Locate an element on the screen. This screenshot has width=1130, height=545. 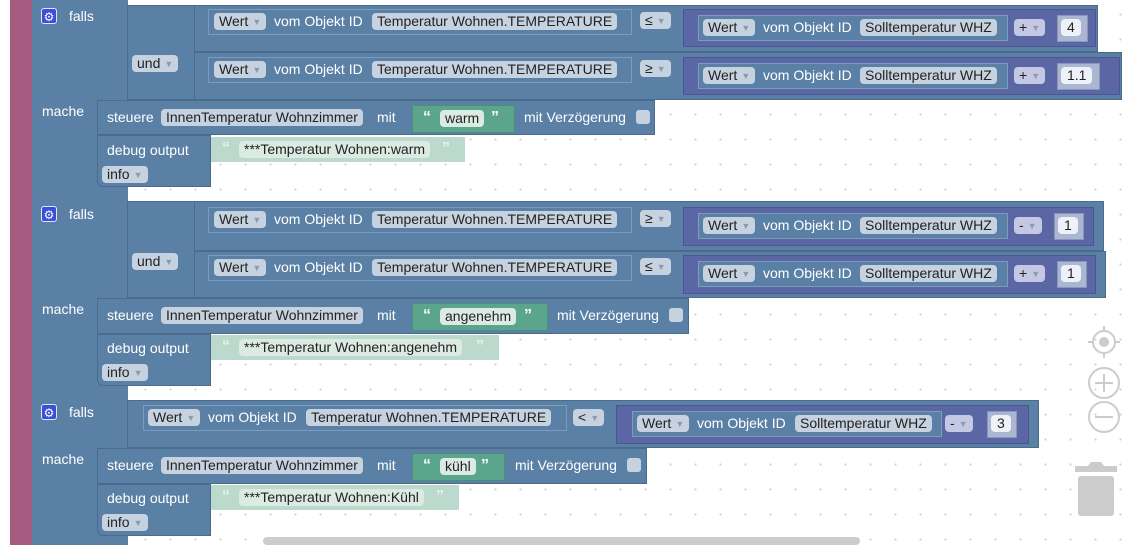
text-value-field: warm is located at coordinates (462, 118).